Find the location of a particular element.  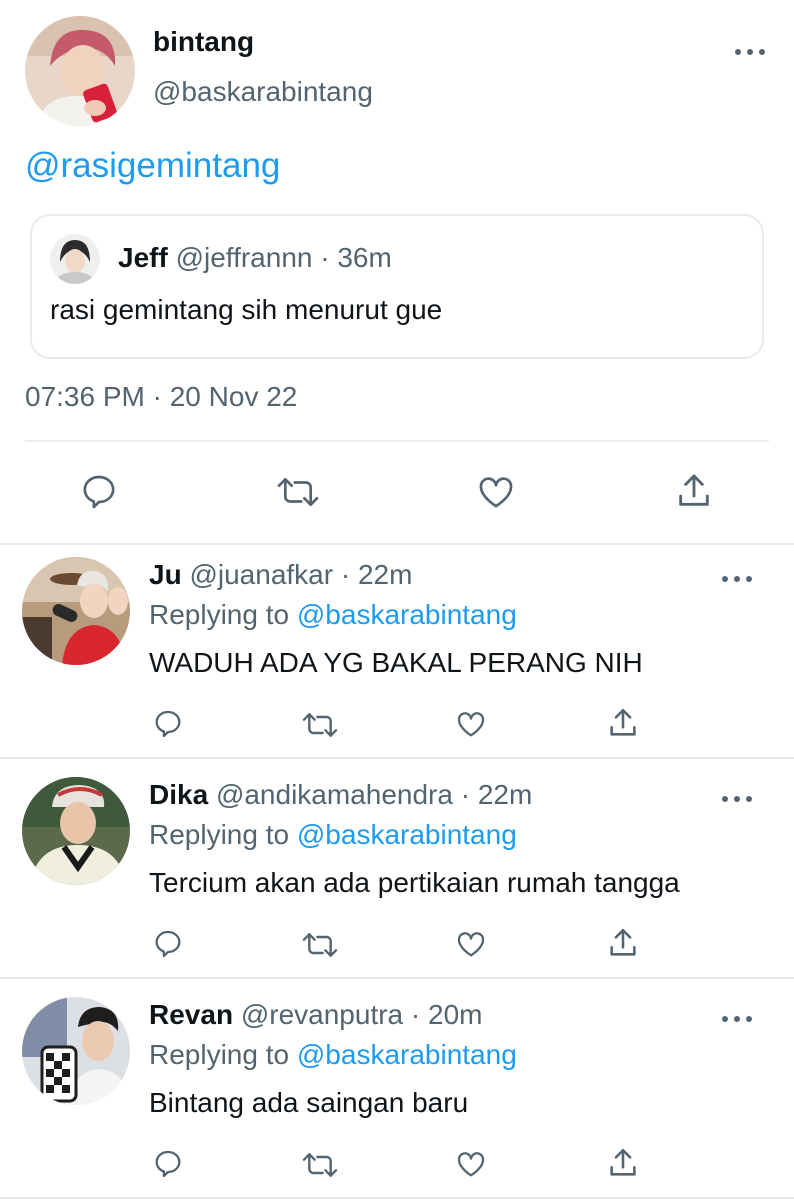

reply-header: Revan @revanputra · 20m is located at coordinates (315, 1015).